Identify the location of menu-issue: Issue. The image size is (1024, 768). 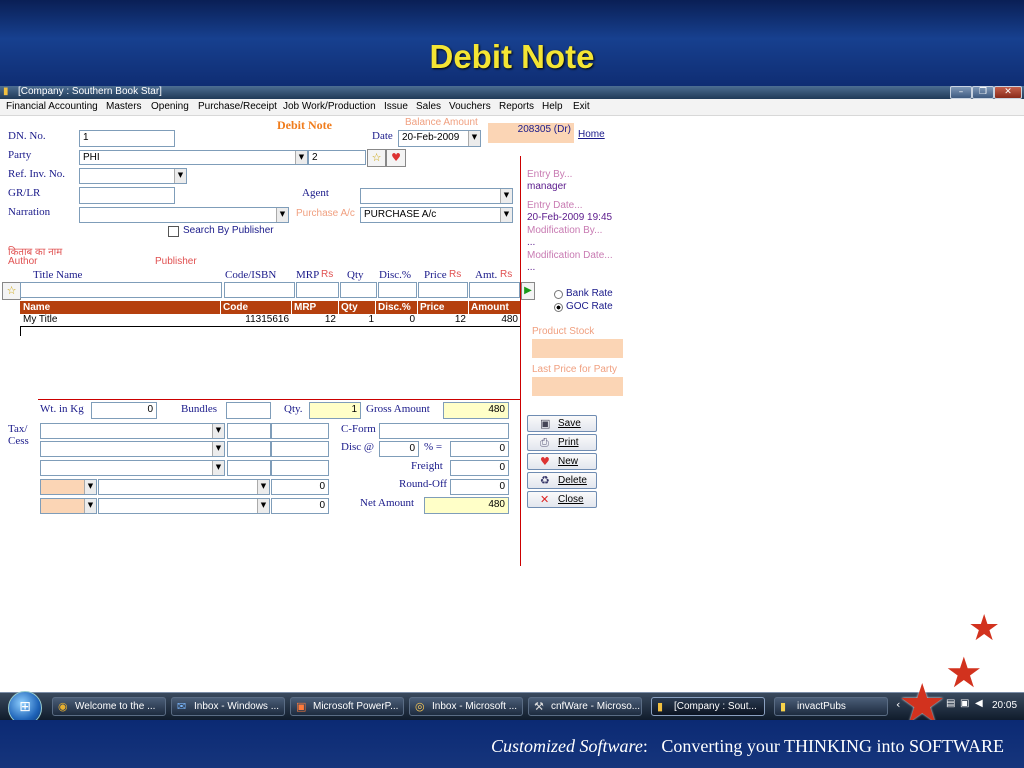
(396, 106).